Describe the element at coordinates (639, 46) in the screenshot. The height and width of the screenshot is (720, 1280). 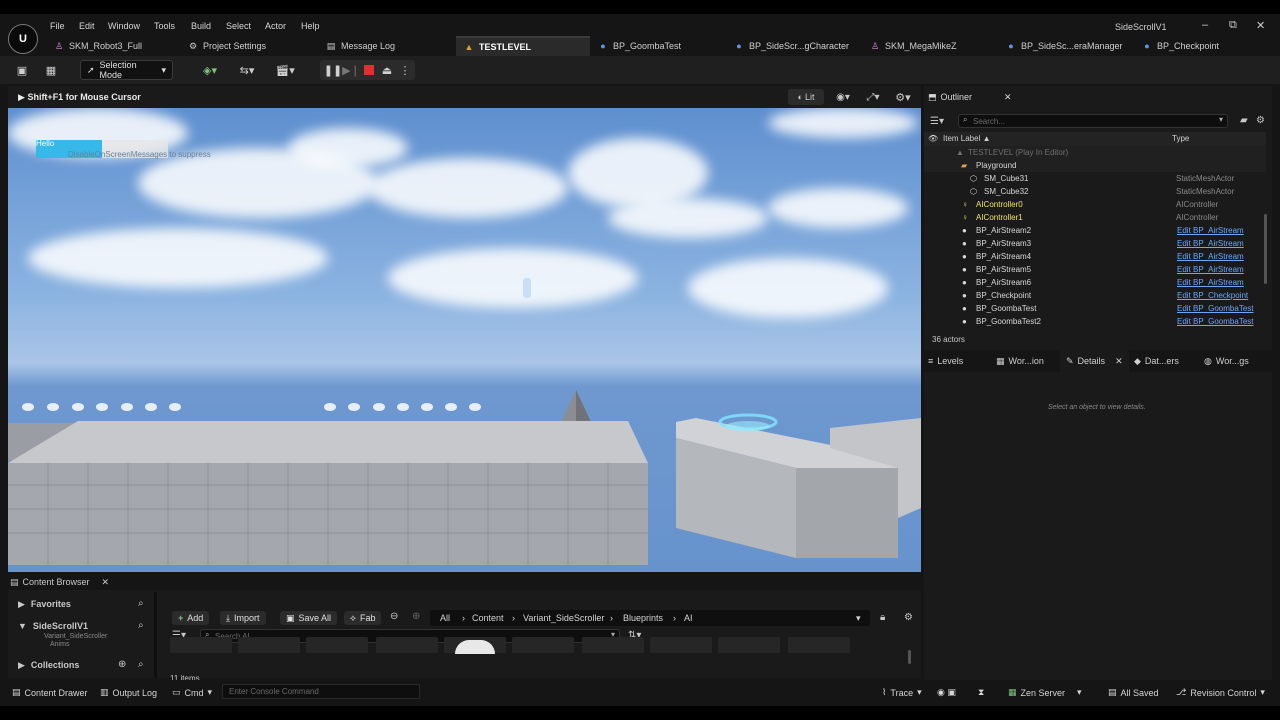
I see `tab-bp-goombatest: ● BP_GoombaTest` at that location.